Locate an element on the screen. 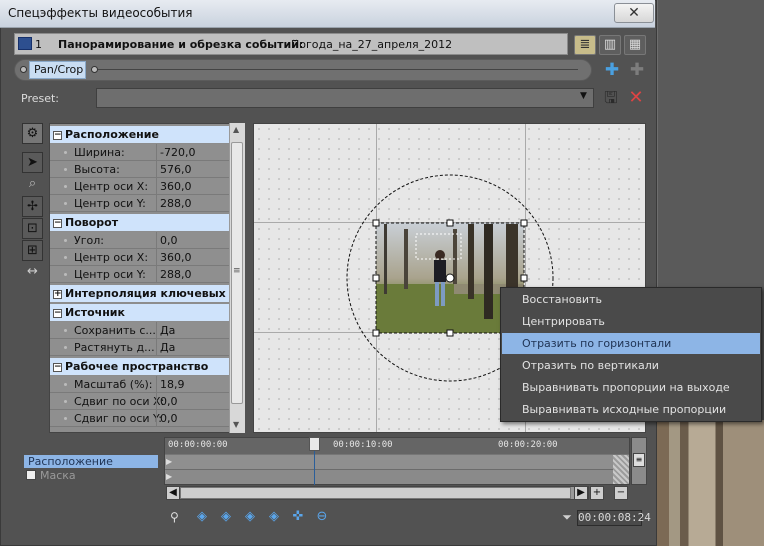 This screenshot has width=764, height=546. property-row-keep-aspect: Сохранить с... Да is located at coordinates (140, 330).